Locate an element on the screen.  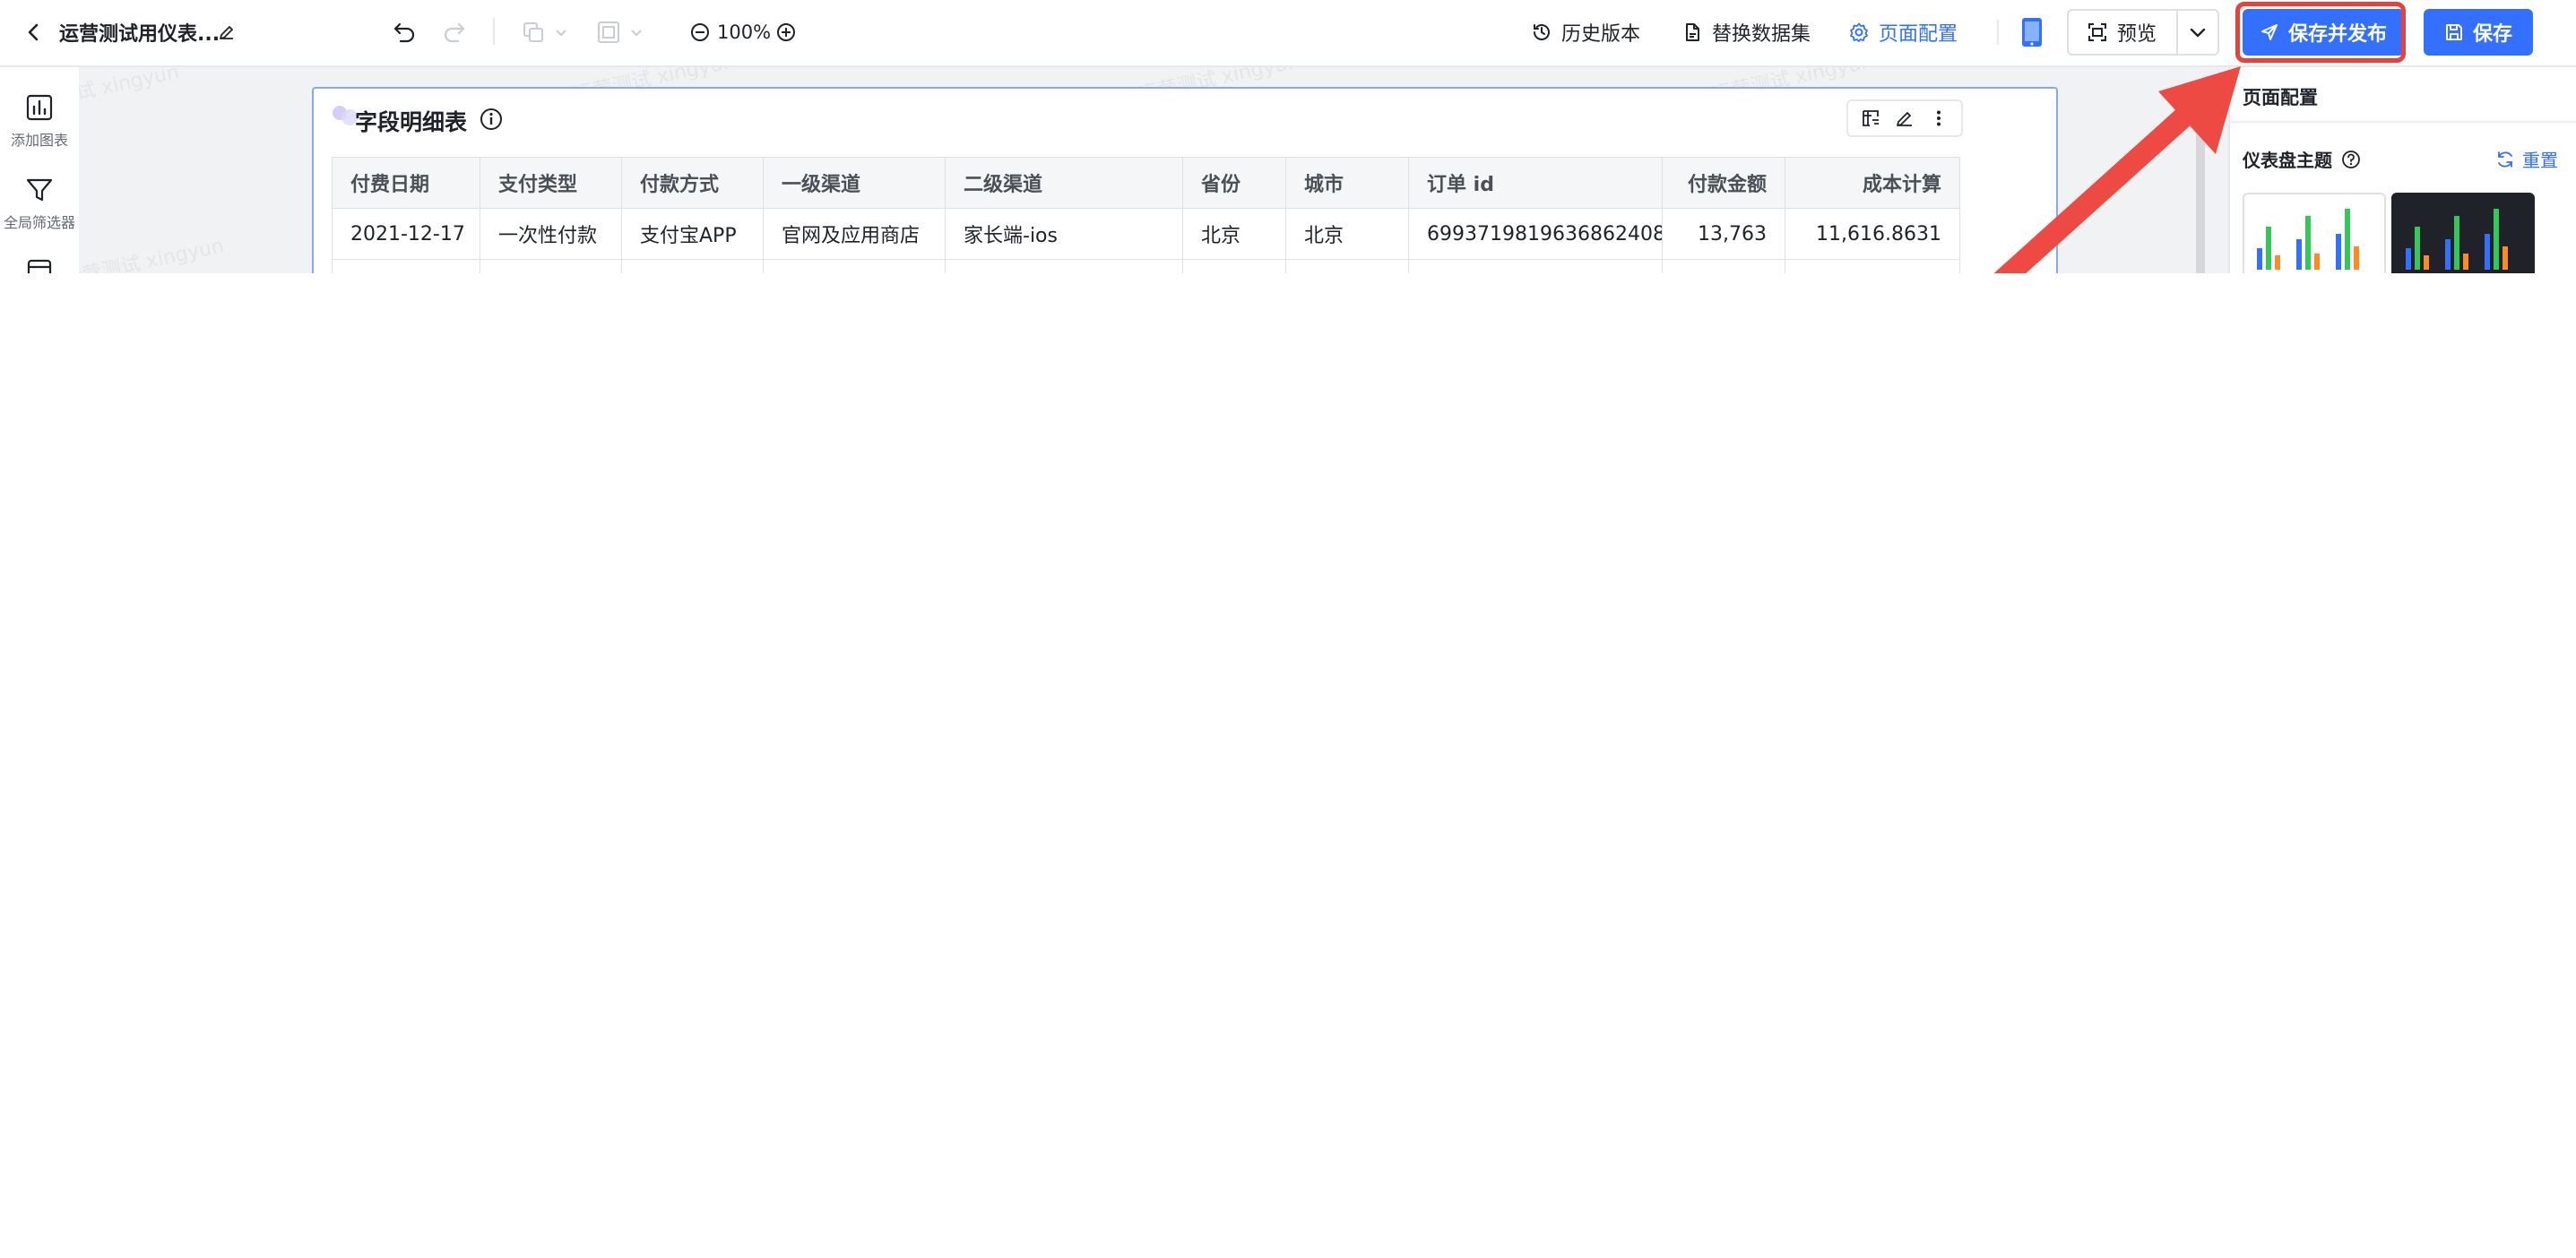
theme-option-light is located at coordinates (2314, 233).